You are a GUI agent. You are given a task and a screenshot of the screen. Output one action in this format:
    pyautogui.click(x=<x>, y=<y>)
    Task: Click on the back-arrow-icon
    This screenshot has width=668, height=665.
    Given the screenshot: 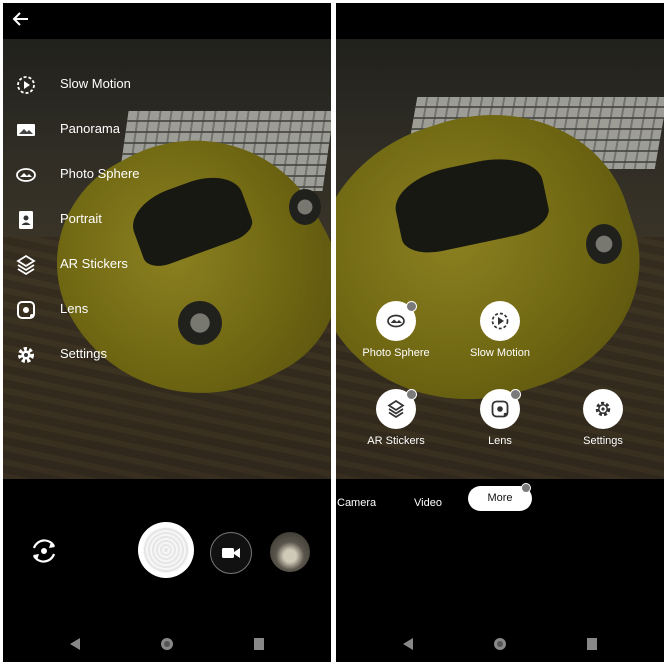 What is the action you would take?
    pyautogui.click(x=21, y=19)
    